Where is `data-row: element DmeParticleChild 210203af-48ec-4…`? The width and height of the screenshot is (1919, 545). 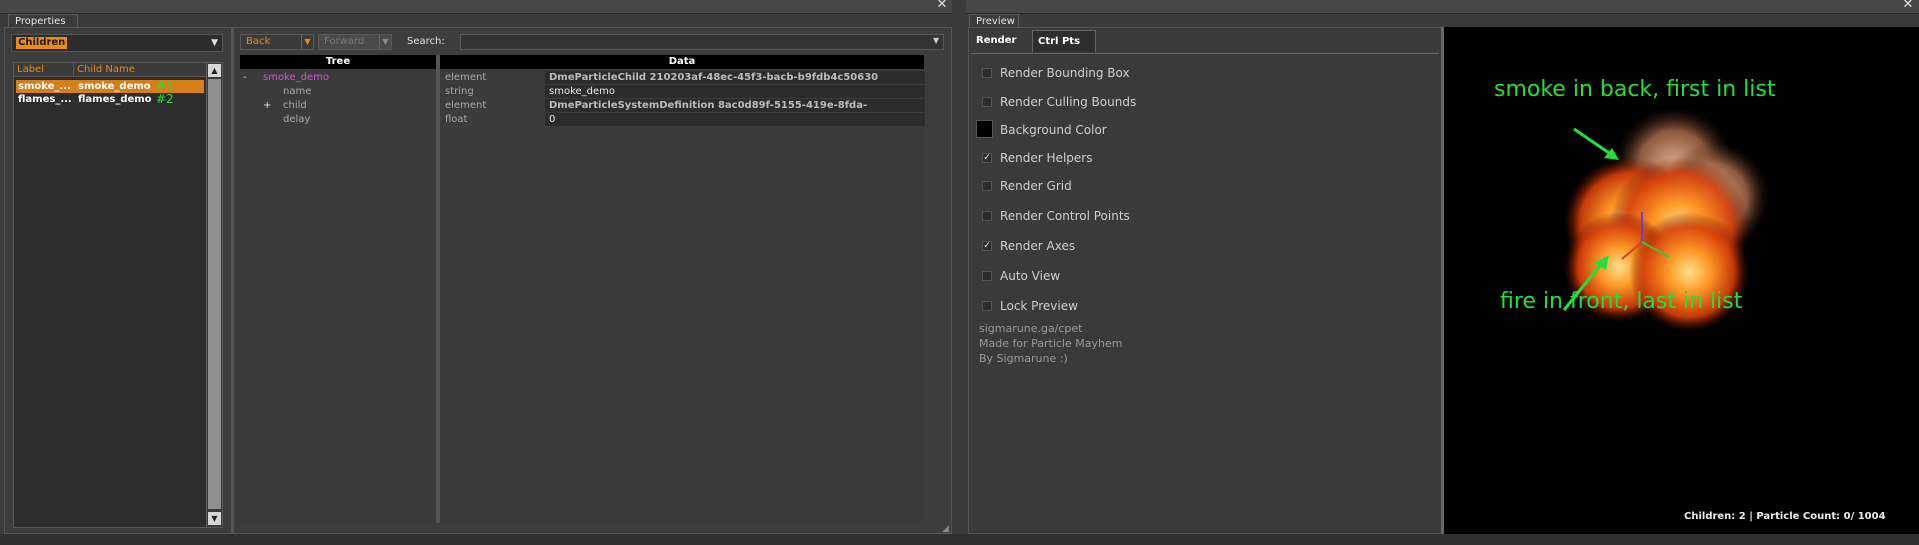
data-row: element DmeParticleChild 210203af-48ec-4… is located at coordinates (682, 77).